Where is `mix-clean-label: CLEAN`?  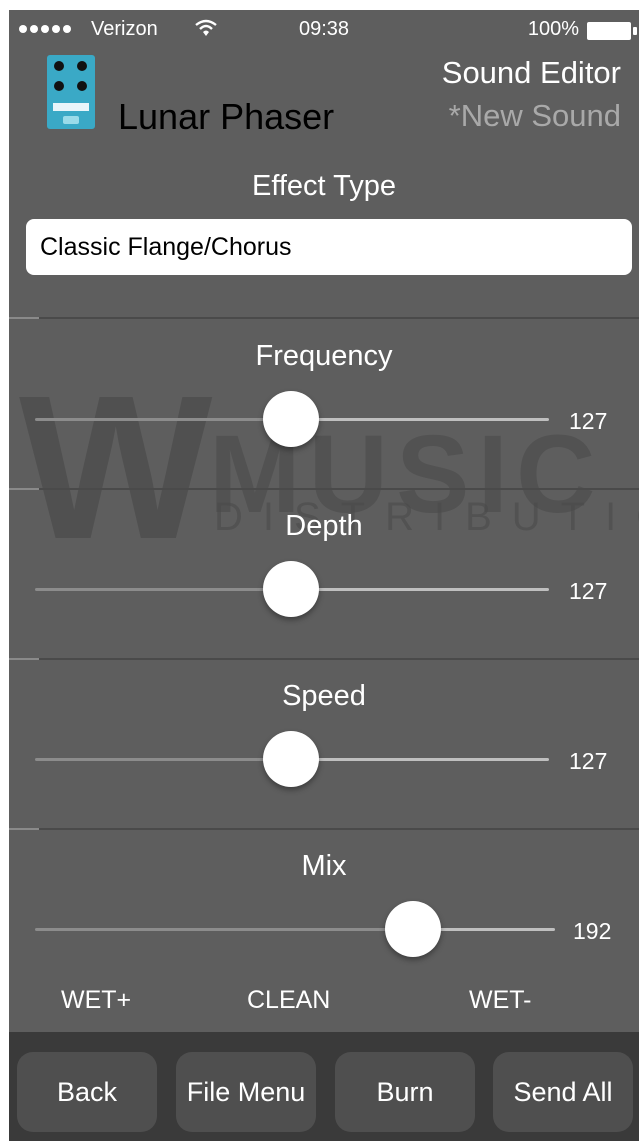 mix-clean-label: CLEAN is located at coordinates (289, 1000).